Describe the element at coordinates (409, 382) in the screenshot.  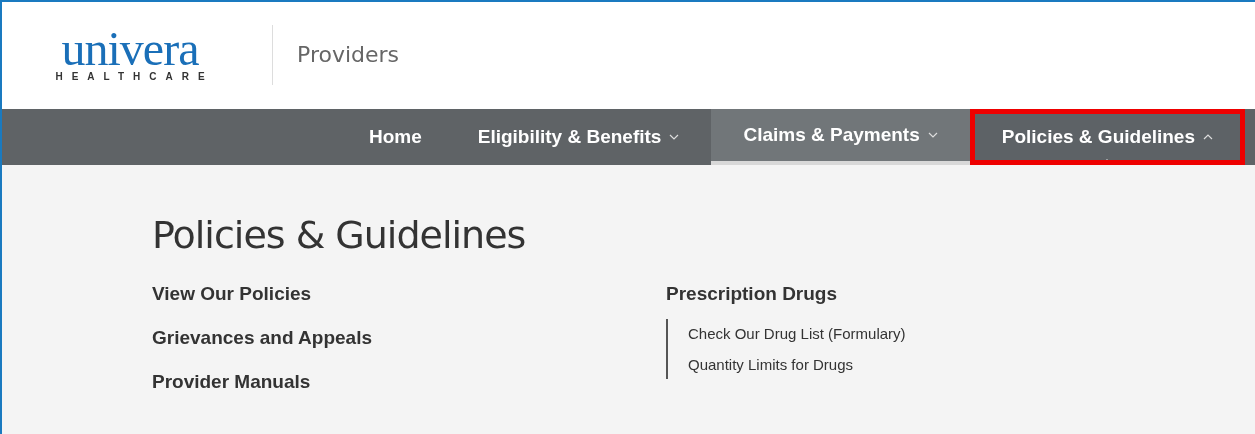
I see `menu-link: Provider Manuals` at that location.